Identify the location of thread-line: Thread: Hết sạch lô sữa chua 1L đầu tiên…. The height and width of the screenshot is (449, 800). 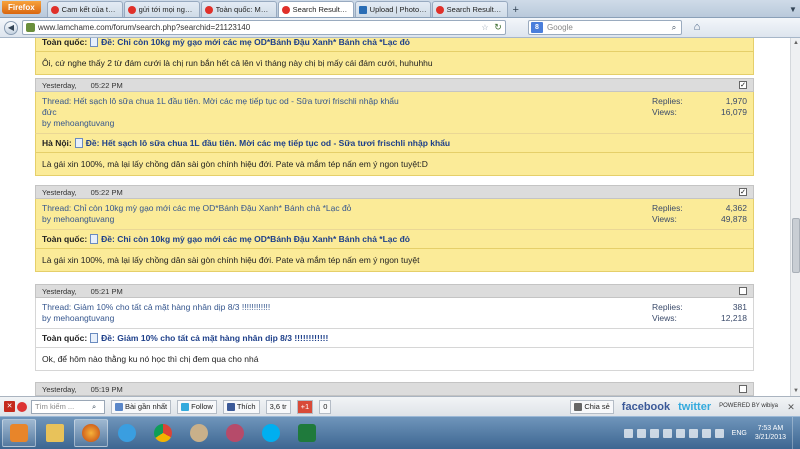
(220, 106).